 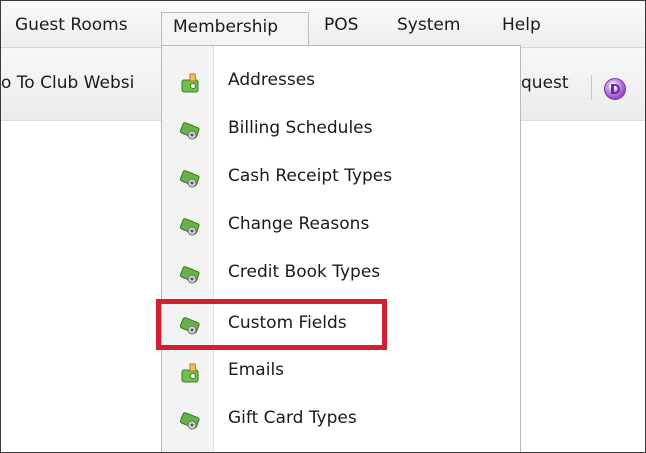 I want to click on menu-item-label: Billing Schedules, so click(x=300, y=128).